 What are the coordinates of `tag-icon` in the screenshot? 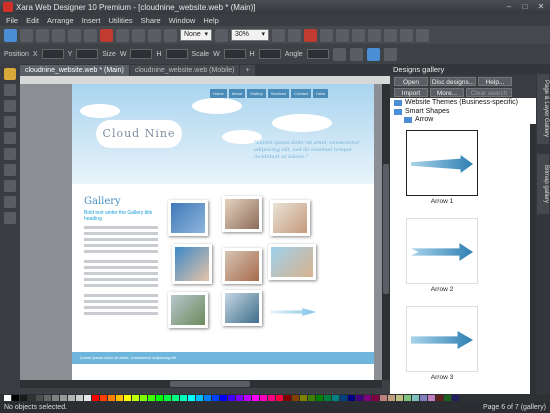 It's located at (390, 54).